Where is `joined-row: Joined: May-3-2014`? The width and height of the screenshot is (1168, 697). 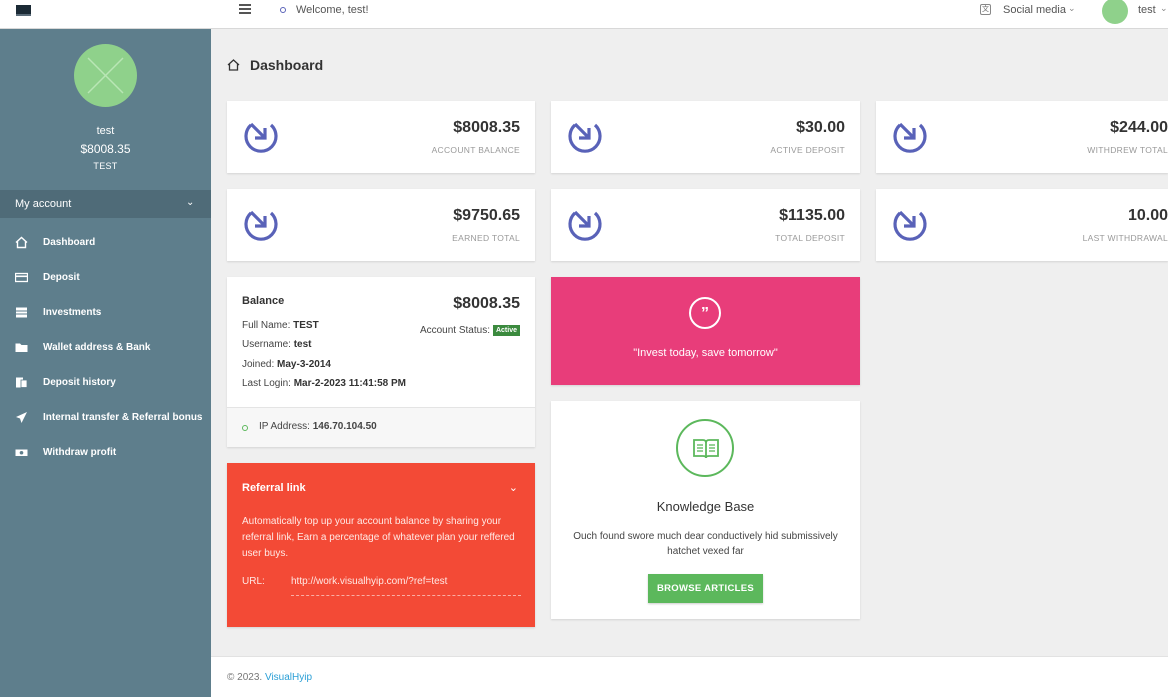
joined-row: Joined: May-3-2014 is located at coordinates (286, 364).